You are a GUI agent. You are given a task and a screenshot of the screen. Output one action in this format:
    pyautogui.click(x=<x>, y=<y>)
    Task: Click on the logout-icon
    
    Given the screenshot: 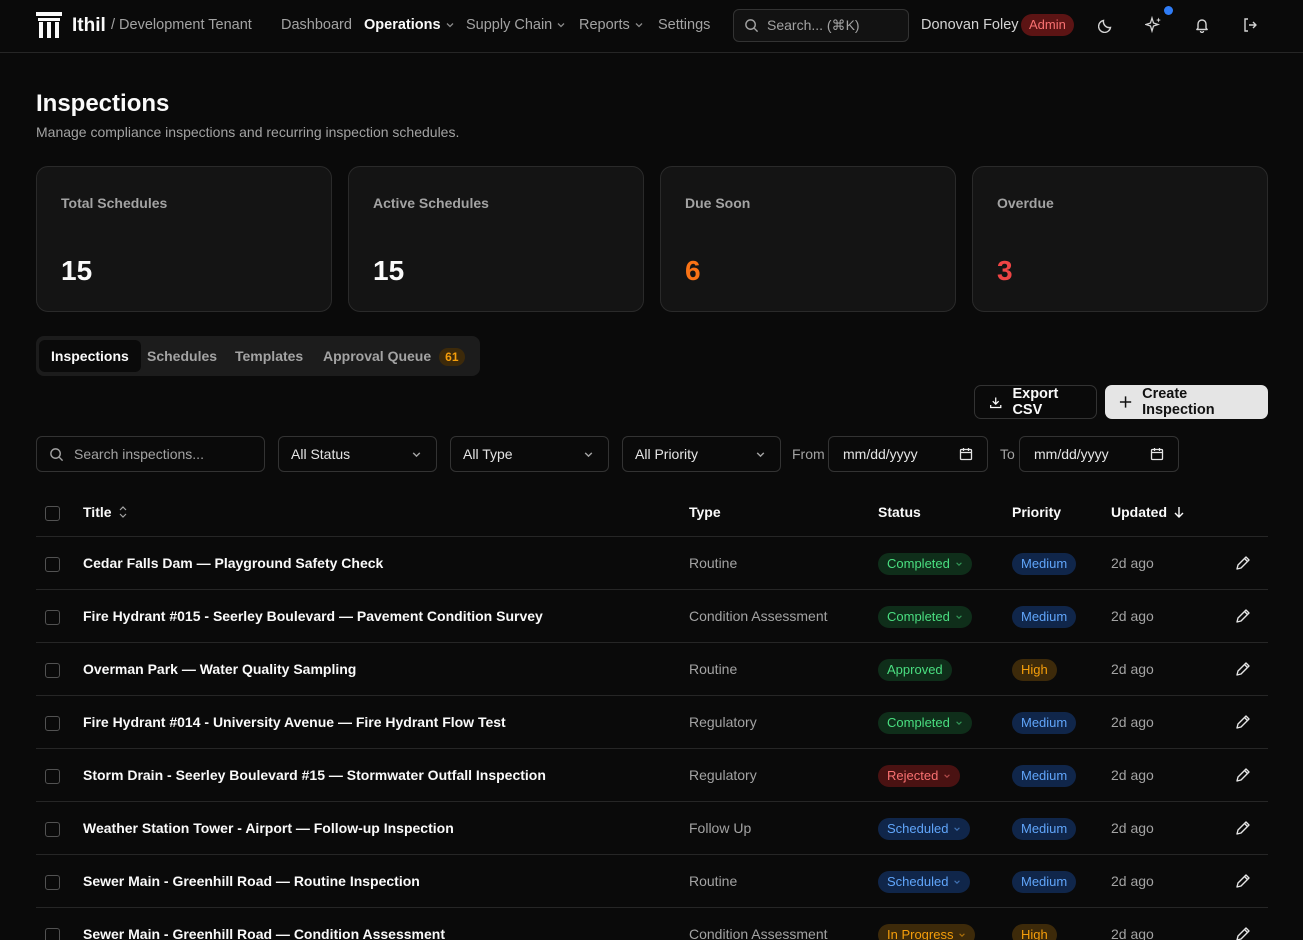 What is the action you would take?
    pyautogui.click(x=1250, y=25)
    